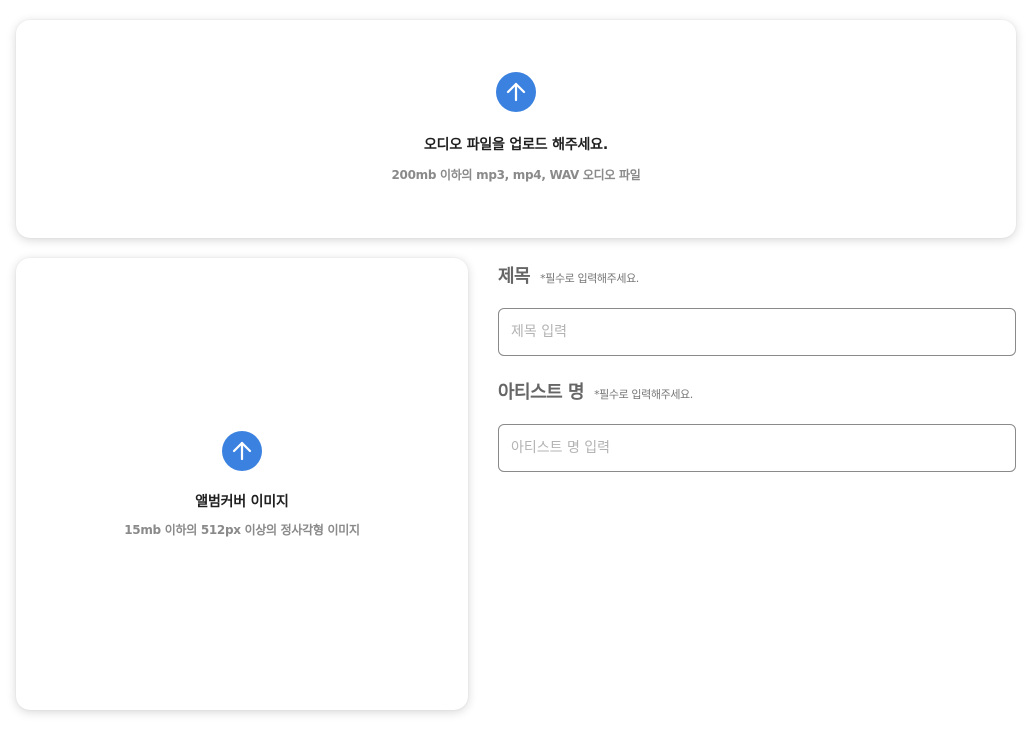 The height and width of the screenshot is (731, 1036). I want to click on track-info-form: 제목 *필수로 입력해주세요. 아티스트 명 *필수로 입력해주세요., so click(757, 367).